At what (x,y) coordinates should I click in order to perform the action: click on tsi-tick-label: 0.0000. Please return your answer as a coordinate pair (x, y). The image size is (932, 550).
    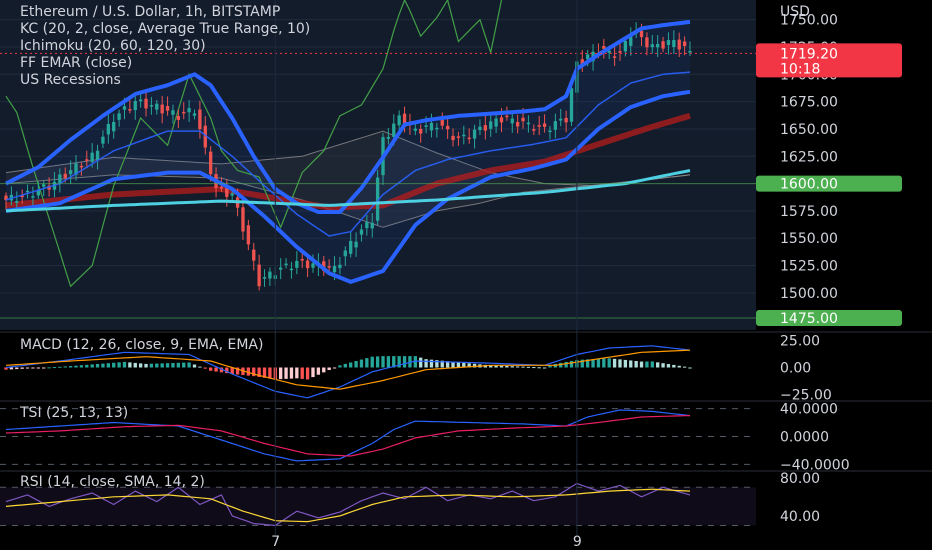
    Looking at the image, I should click on (804, 438).